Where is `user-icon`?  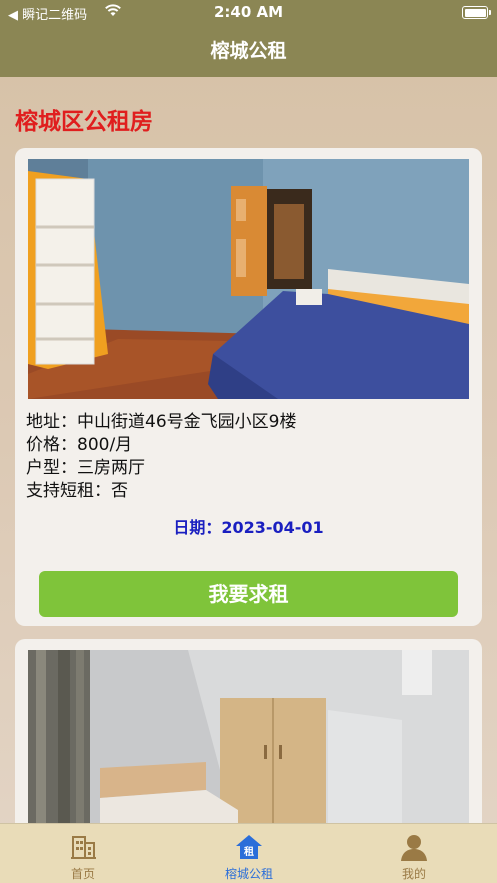 user-icon is located at coordinates (414, 847).